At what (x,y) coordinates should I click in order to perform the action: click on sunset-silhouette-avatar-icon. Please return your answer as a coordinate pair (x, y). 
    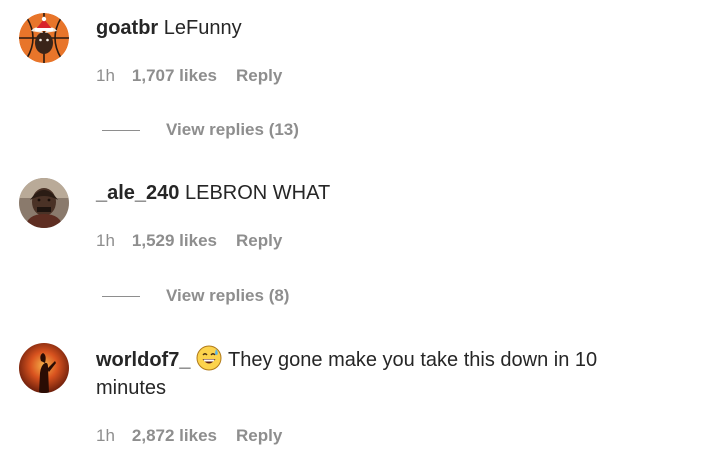
    Looking at the image, I should click on (44, 368).